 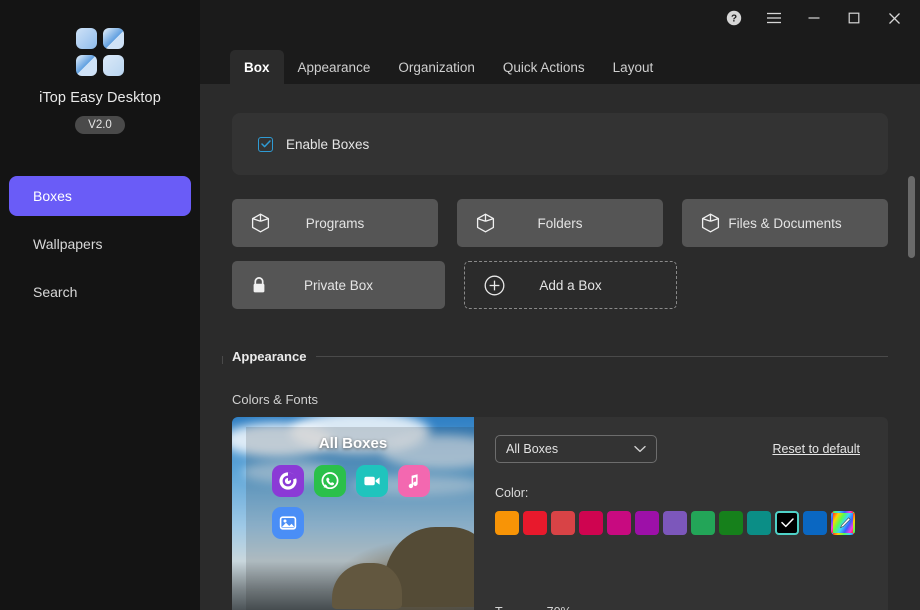 What do you see at coordinates (844, 526) in the screenshot?
I see `eyedropper-icon` at bounding box center [844, 526].